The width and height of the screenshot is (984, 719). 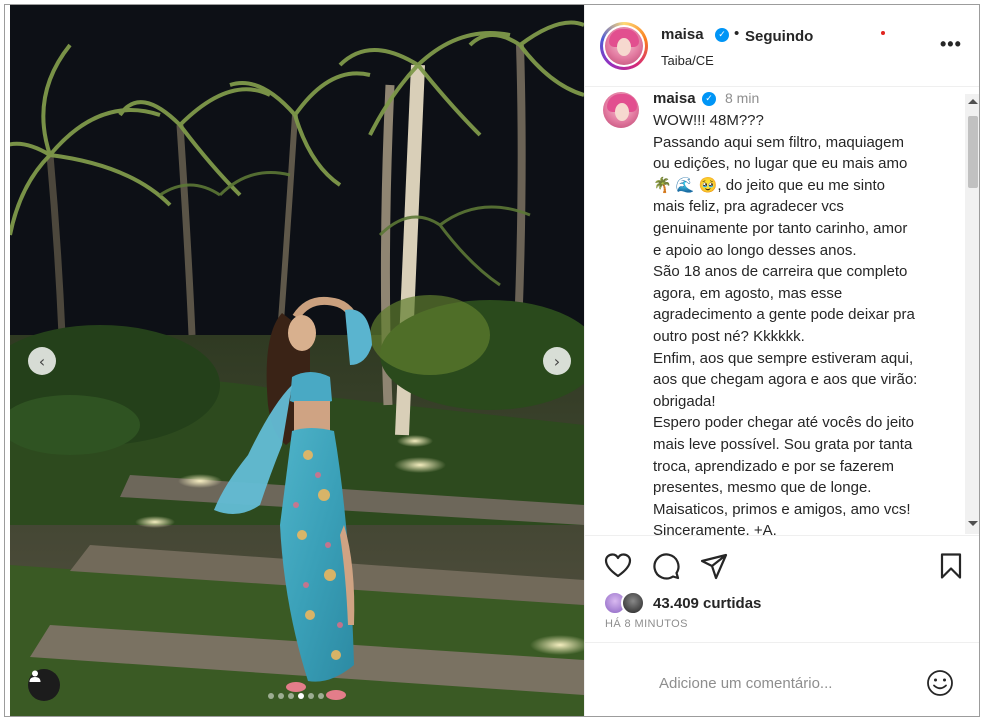 What do you see at coordinates (783, 444) in the screenshot?
I see `caption-line: mais leve possível. Sou grata por tanta` at bounding box center [783, 444].